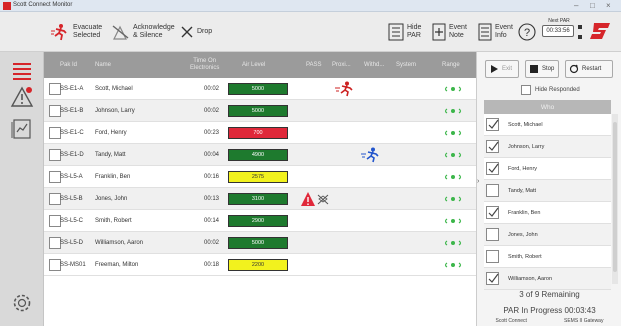  I want to click on col-air-level: Air Level, so click(253, 65).